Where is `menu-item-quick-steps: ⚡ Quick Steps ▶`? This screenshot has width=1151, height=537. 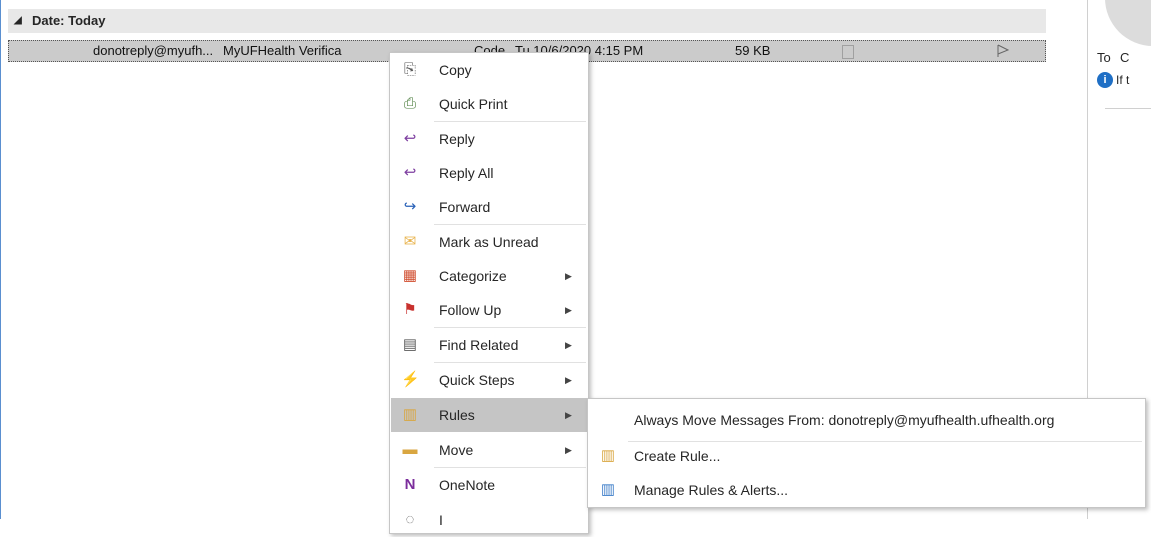
menu-item-quick-steps: ⚡ Quick Steps ▶ is located at coordinates (489, 380).